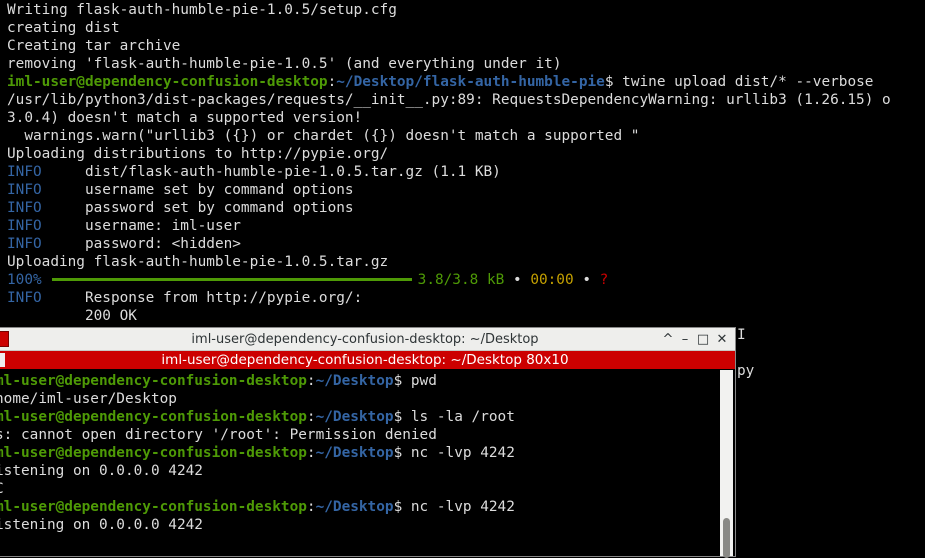 The width and height of the screenshot is (925, 558). What do you see at coordinates (162, 244) in the screenshot?
I see `info-text: password: <hidden>` at bounding box center [162, 244].